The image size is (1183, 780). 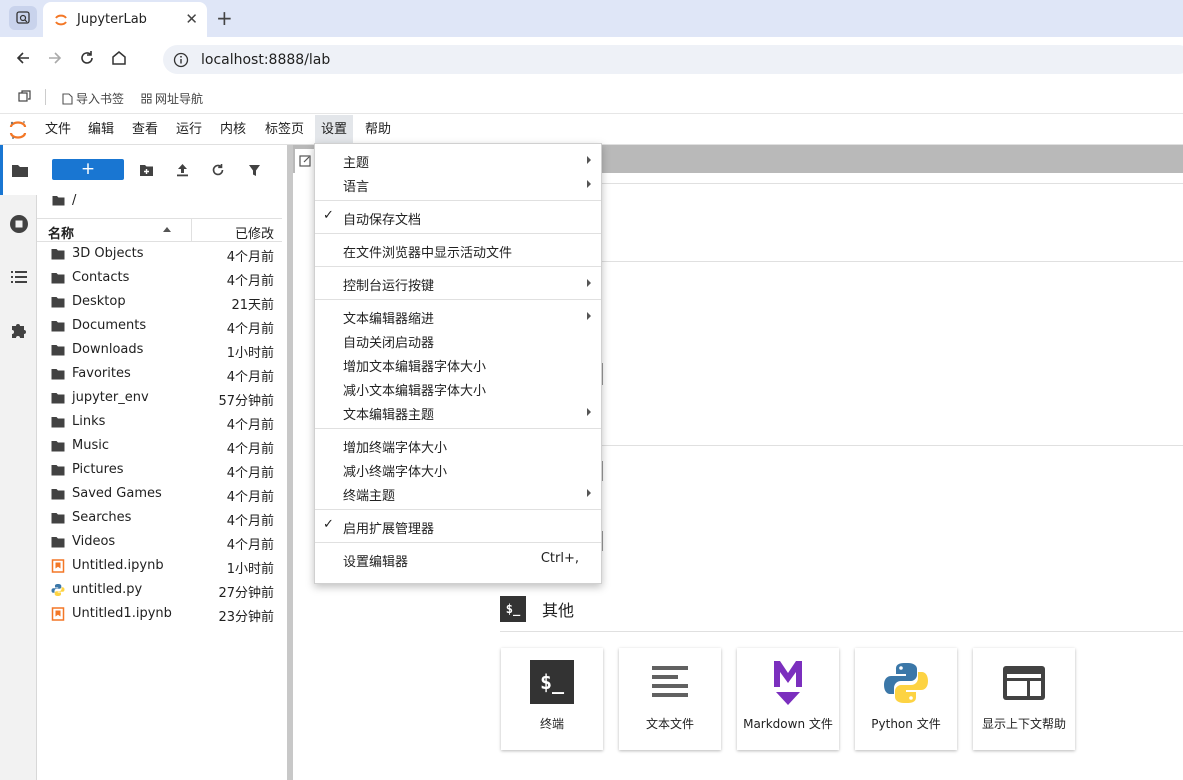 I want to click on browser-tab: JupyterLab ✕, so click(x=125, y=19).